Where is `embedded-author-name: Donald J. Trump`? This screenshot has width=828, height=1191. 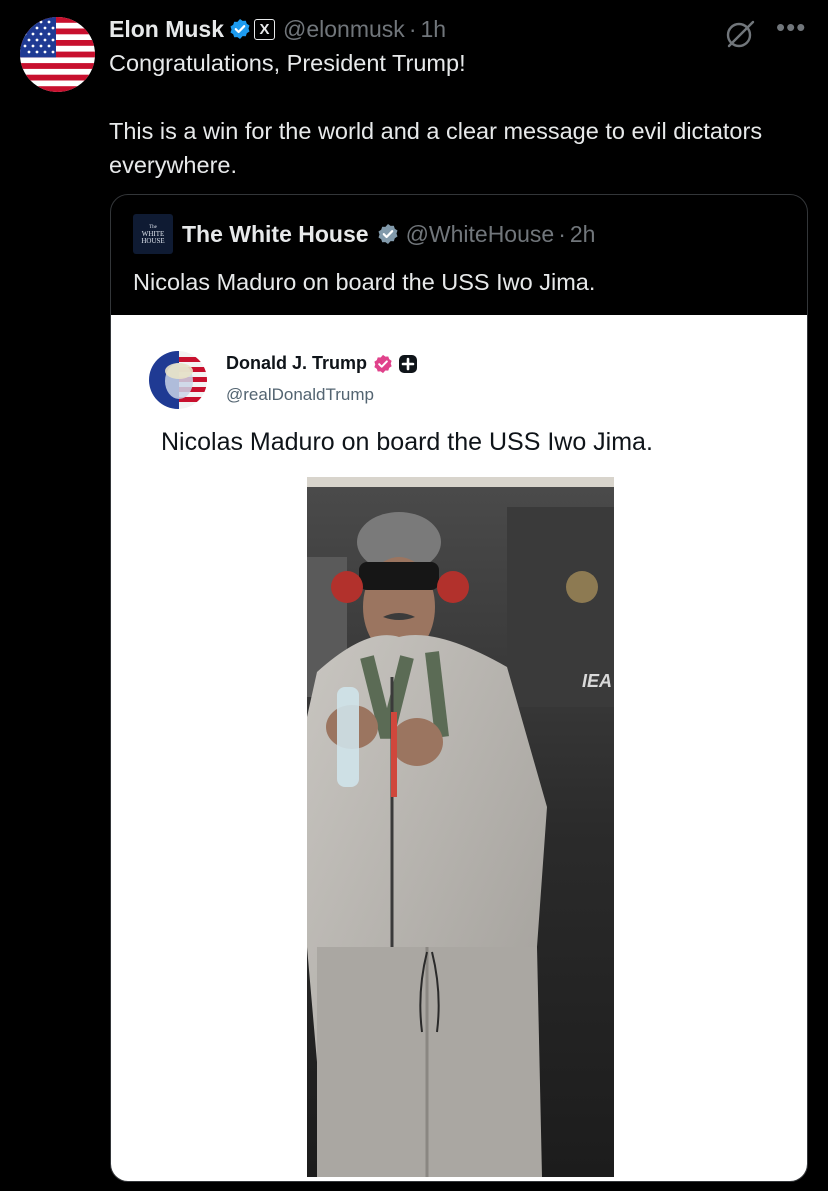 embedded-author-name: Donald J. Trump is located at coordinates (297, 363).